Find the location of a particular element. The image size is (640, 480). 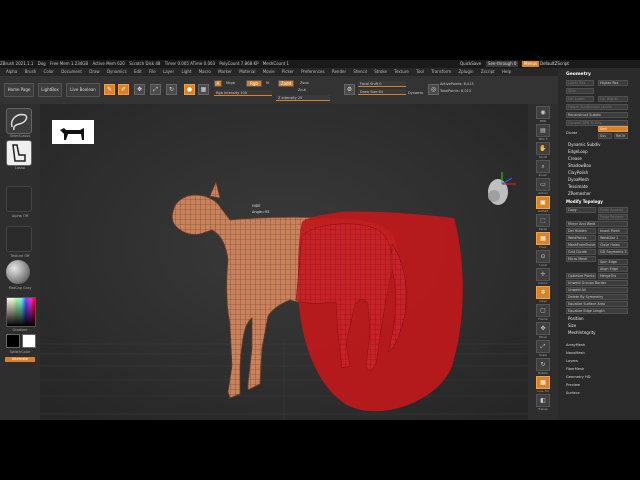

equalize-surface-button: Equalize Surface Area is located at coordinates (597, 304).